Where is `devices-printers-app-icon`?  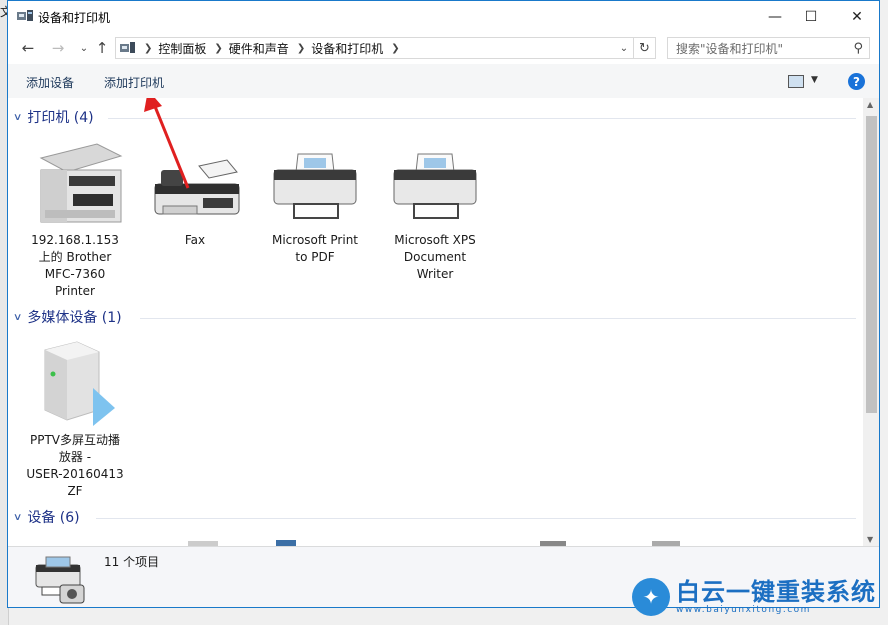 devices-printers-app-icon is located at coordinates (25, 15).